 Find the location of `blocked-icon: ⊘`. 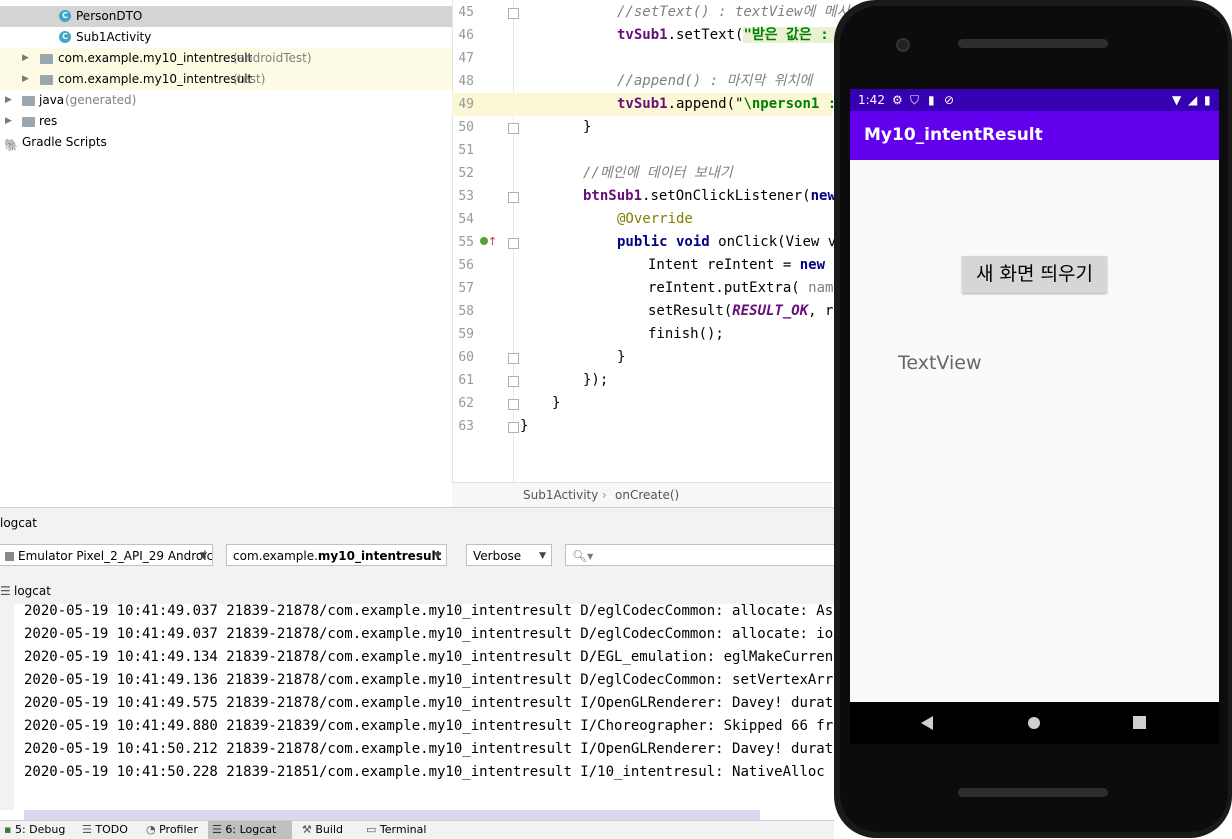

blocked-icon: ⊘ is located at coordinates (949, 100).